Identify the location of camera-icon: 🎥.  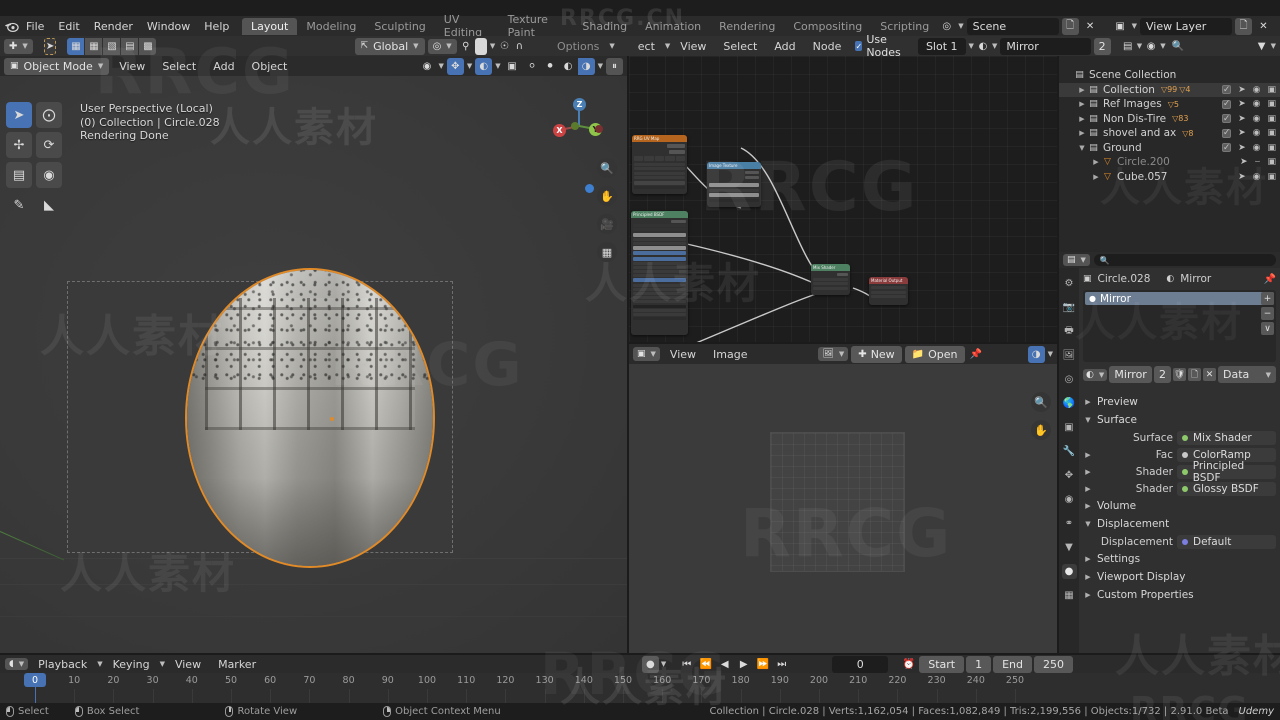
(607, 224).